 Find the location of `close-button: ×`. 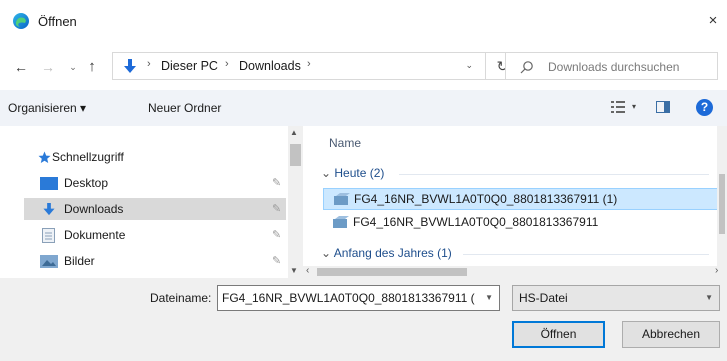

close-button: × is located at coordinates (713, 21).